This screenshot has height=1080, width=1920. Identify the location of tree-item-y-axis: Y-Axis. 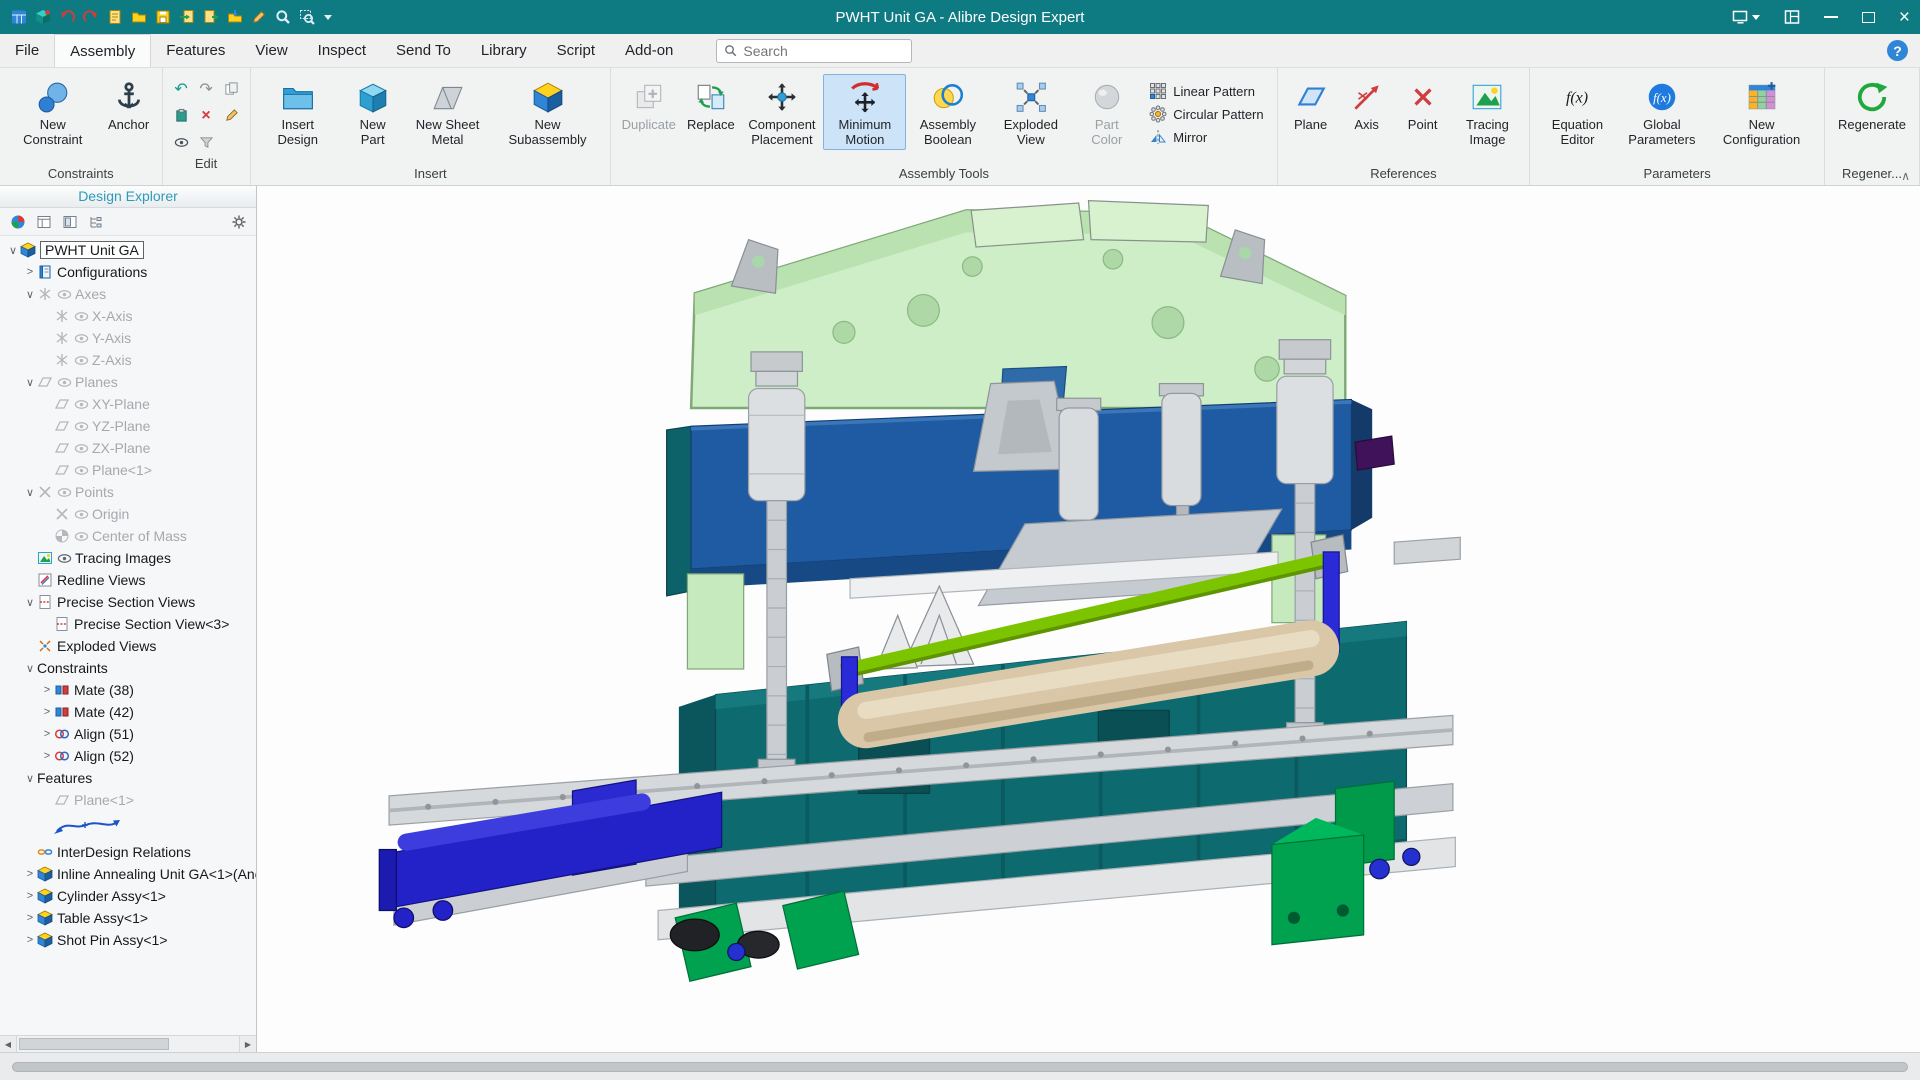
(128, 338).